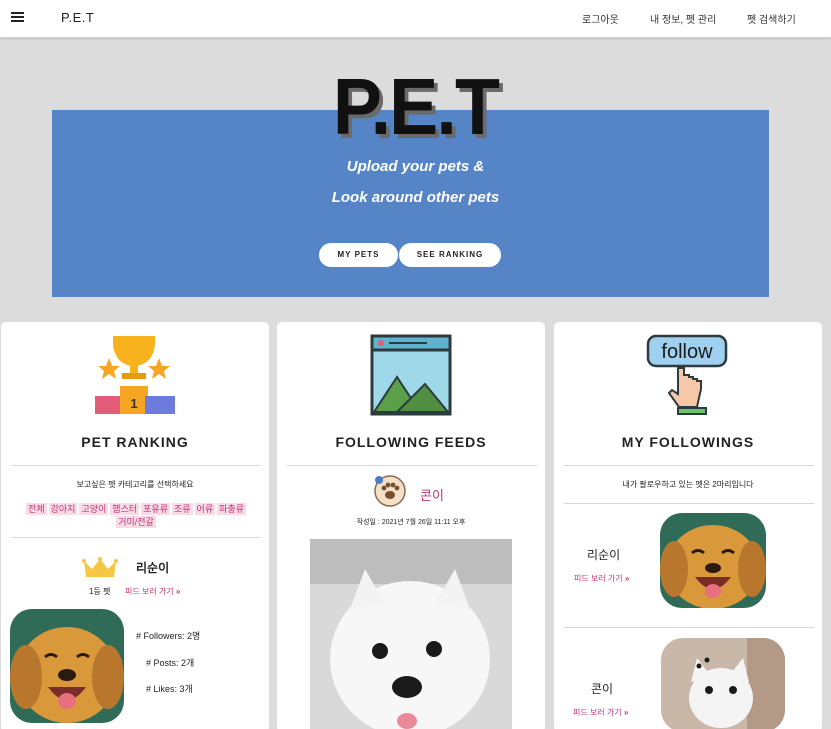 The image size is (831, 729). Describe the element at coordinates (411, 522) in the screenshot. I see `feed-date: 작성일 : 2021년 7월 26일 11:11 오후` at that location.